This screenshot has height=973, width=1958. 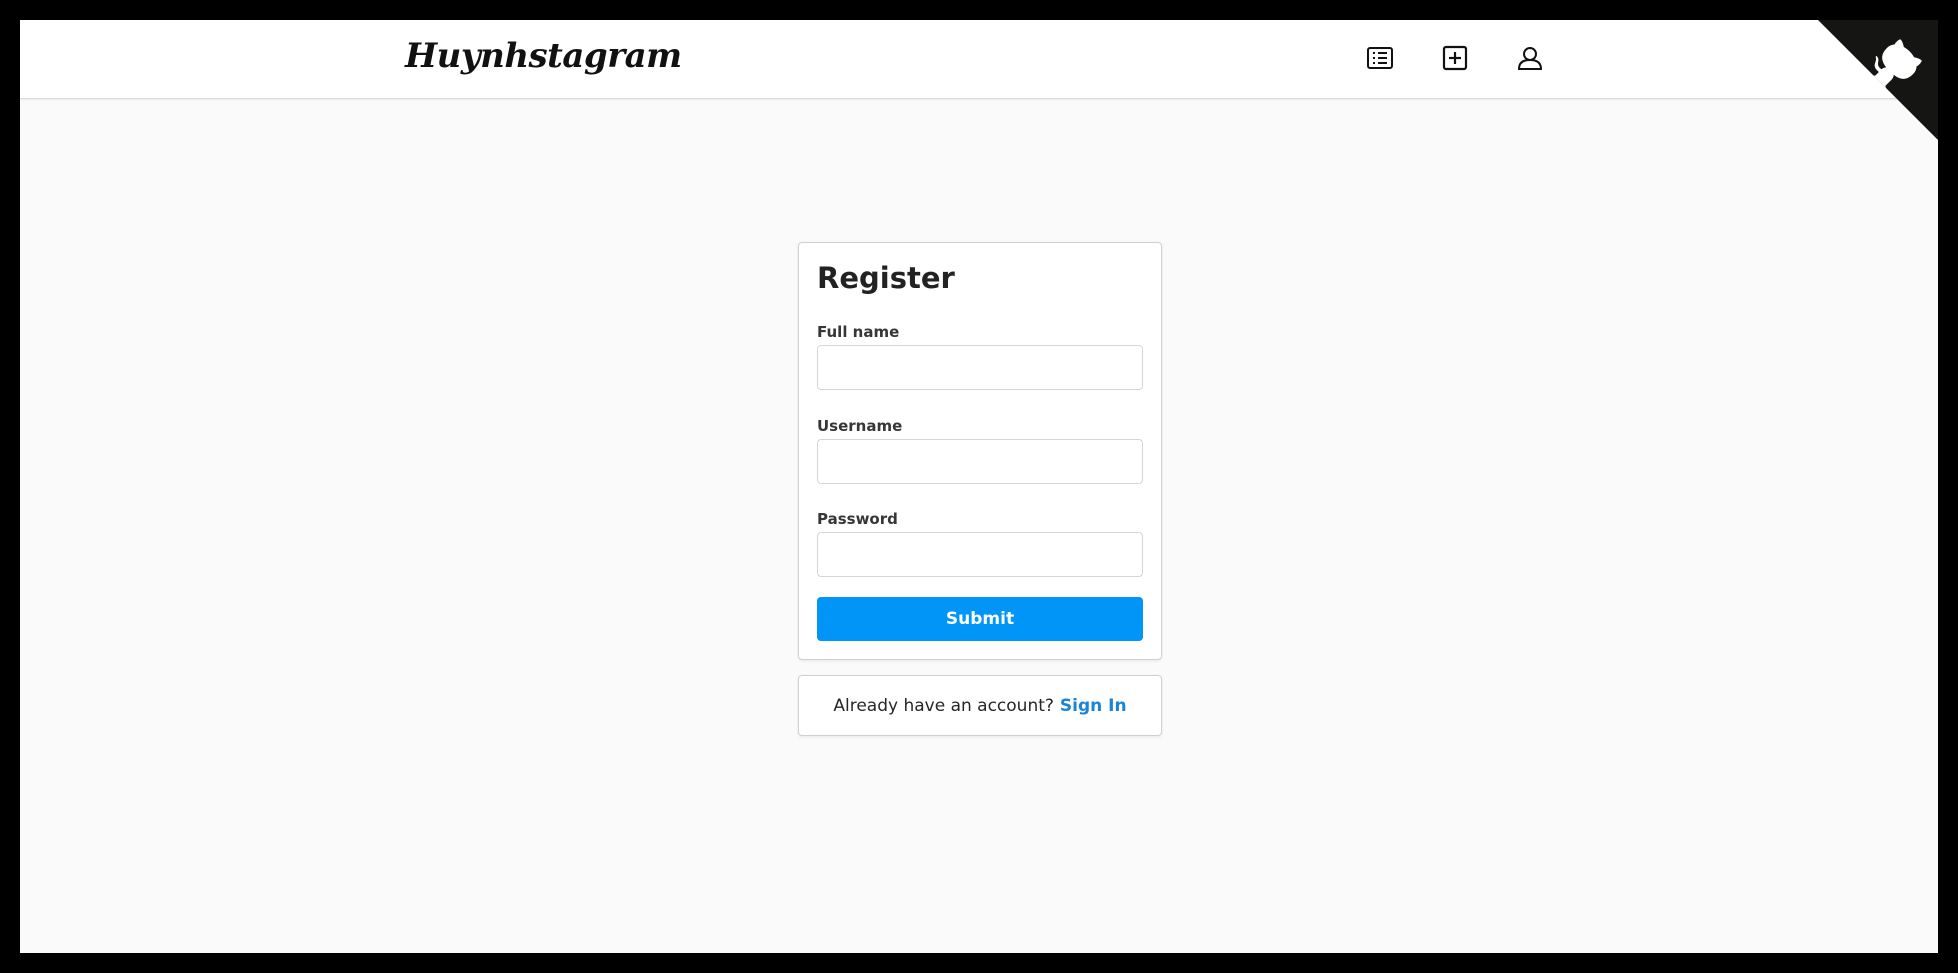 What do you see at coordinates (943, 705) in the screenshot?
I see `signin-prompt: Already have an account?` at bounding box center [943, 705].